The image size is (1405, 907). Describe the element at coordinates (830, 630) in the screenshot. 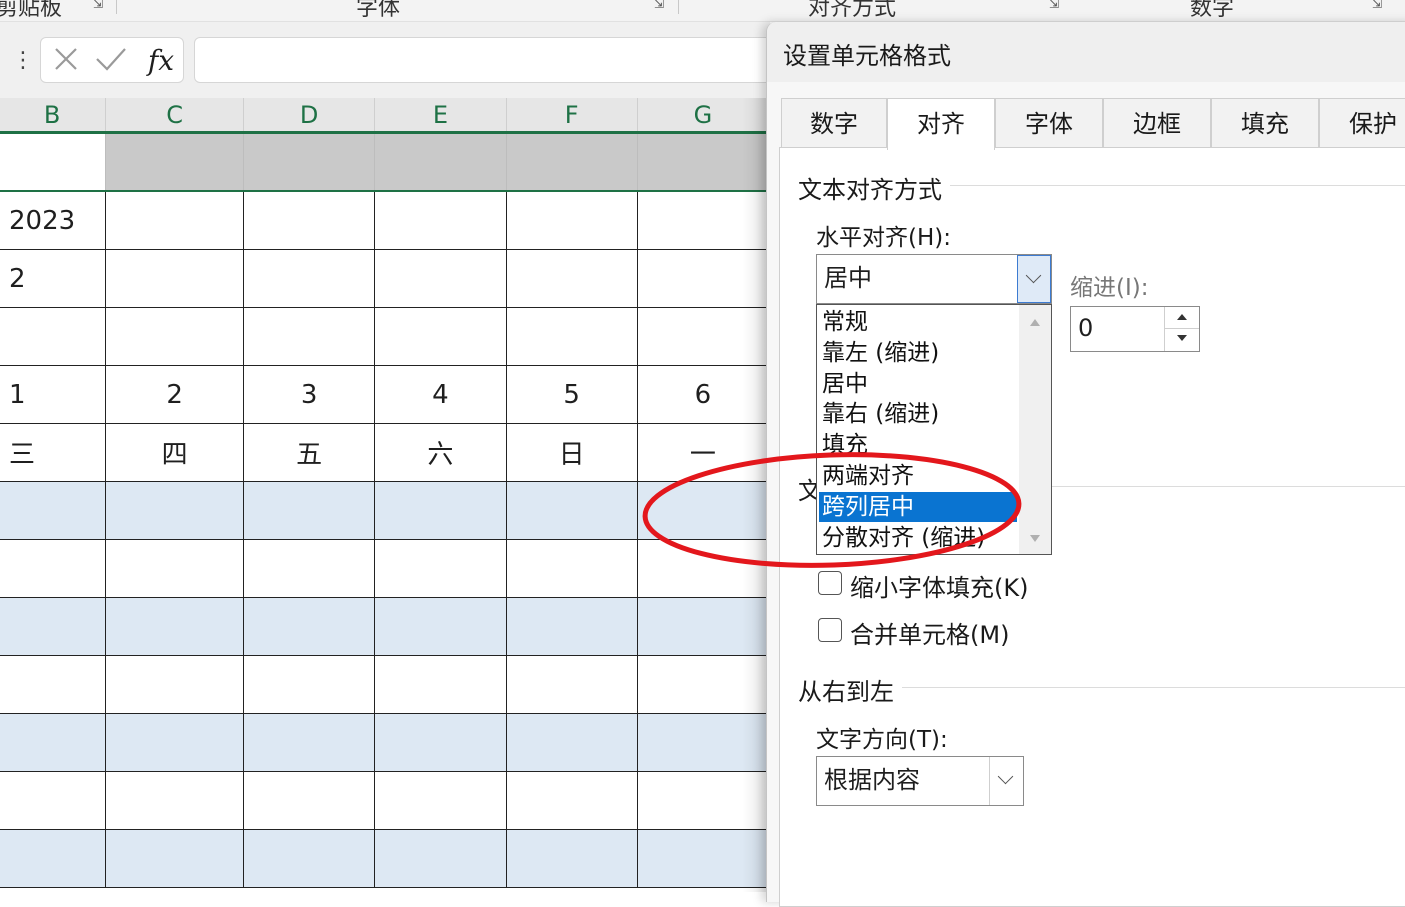

I see `merge-cells-checkbox` at that location.